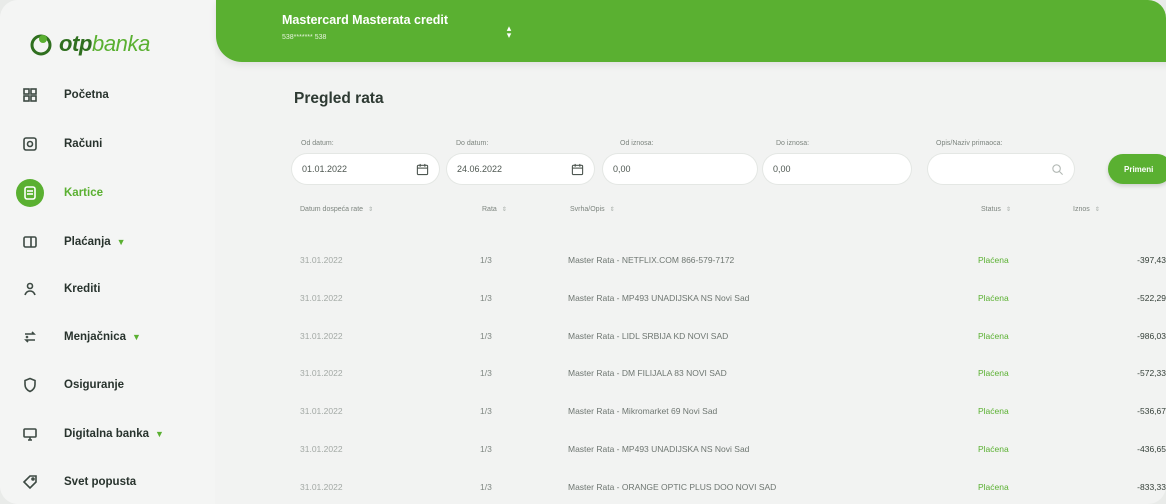 Image resolution: width=1166 pixels, height=504 pixels. I want to click on search-label: Opis/Naziv primaoca:, so click(969, 143).